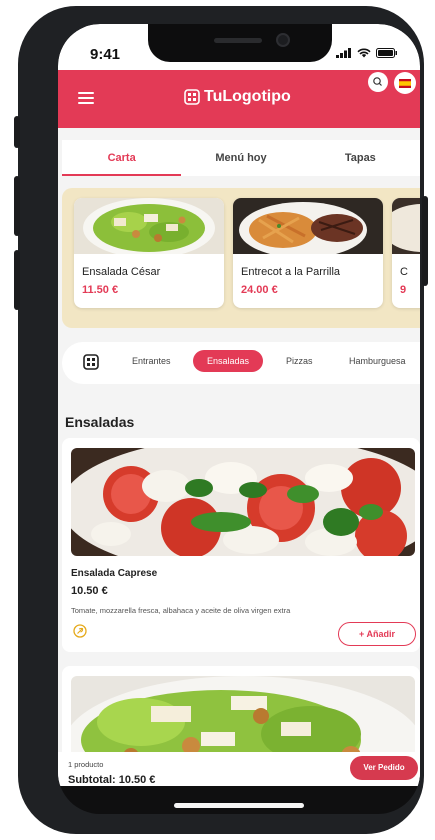  I want to click on categories-grid-icon, so click(91, 362).